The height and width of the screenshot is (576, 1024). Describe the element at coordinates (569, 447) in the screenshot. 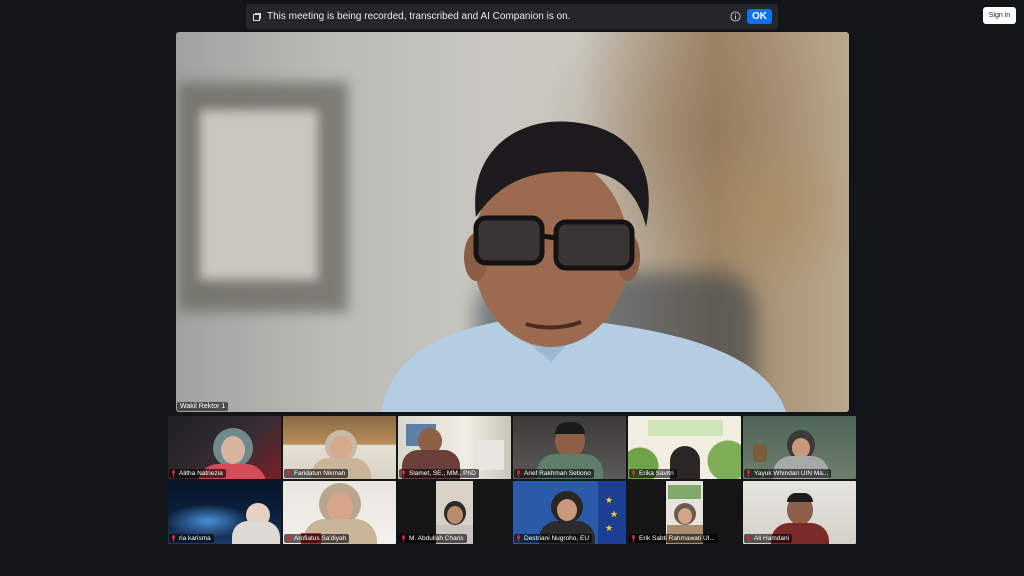

I see `participant-tile: Arief Rakhman Setiono` at that location.